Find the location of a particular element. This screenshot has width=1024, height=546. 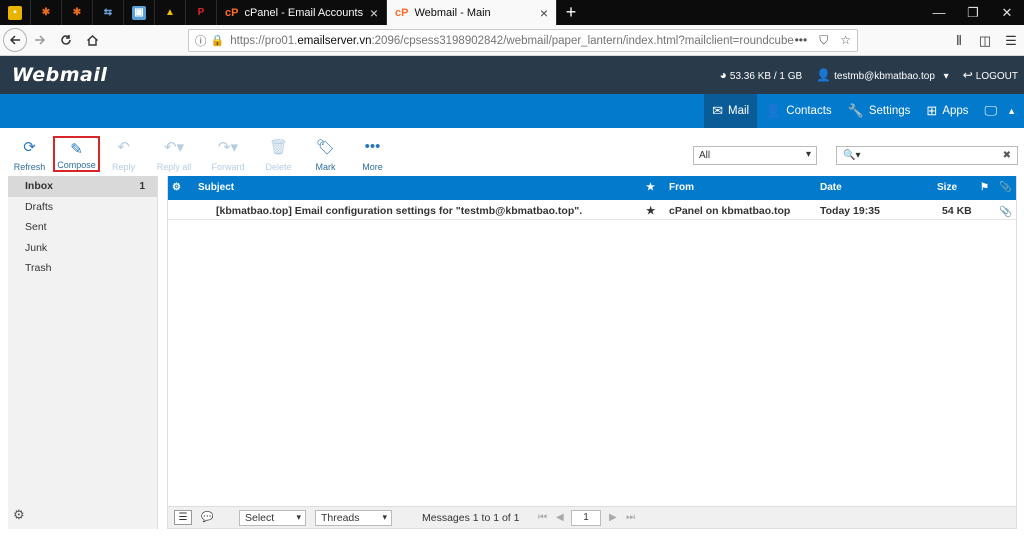

menu-settings: 🔧 Settings is located at coordinates (879, 111).